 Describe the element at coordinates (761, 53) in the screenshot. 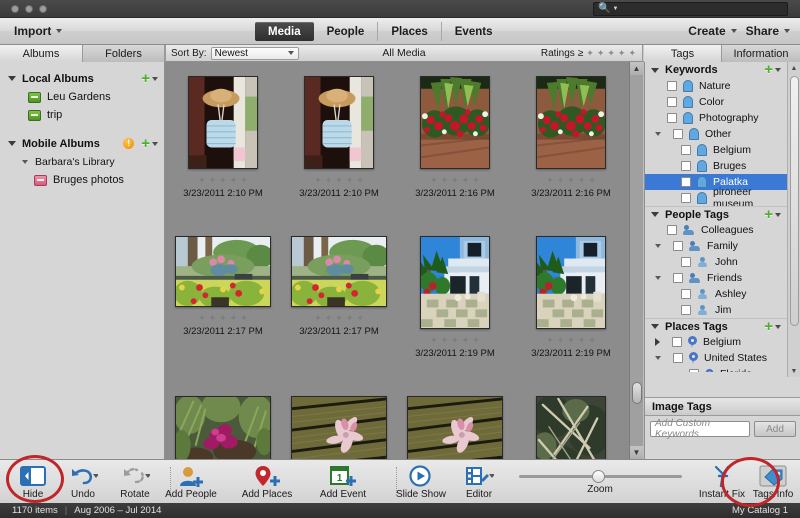

I see `tab-information: Information` at that location.